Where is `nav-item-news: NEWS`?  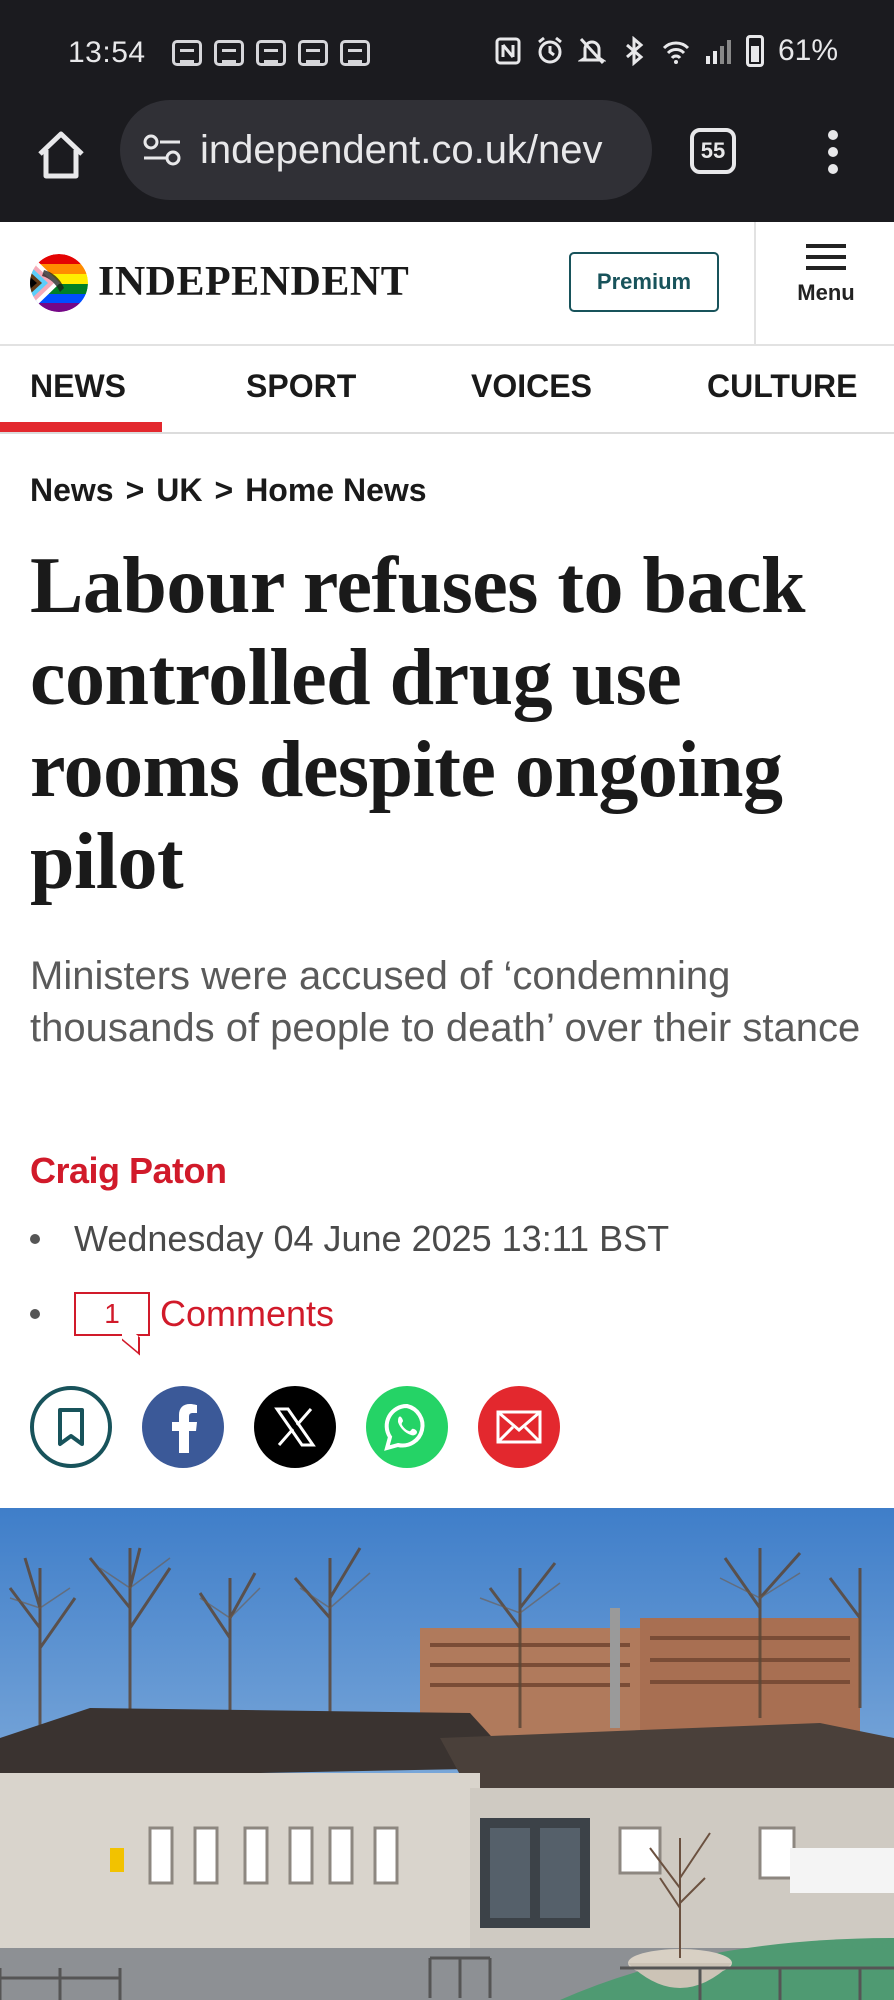 nav-item-news: NEWS is located at coordinates (78, 386).